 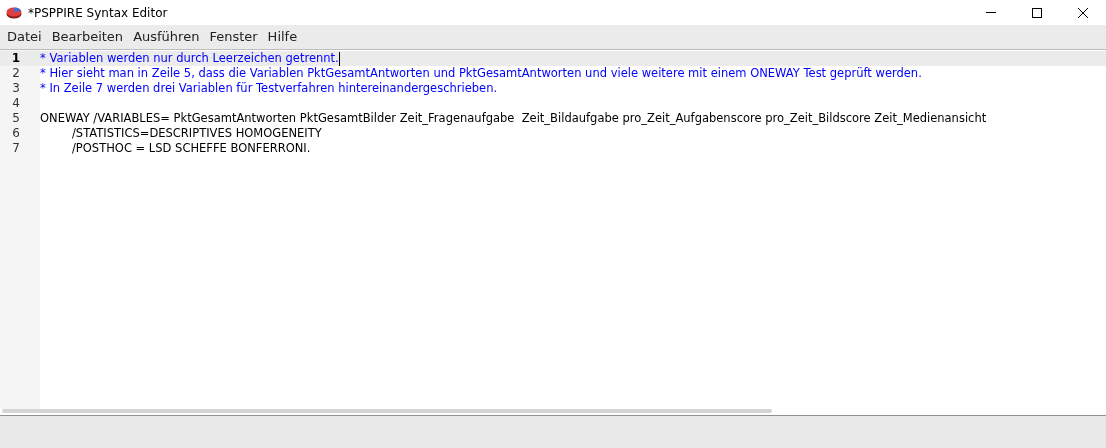 I want to click on menu-item: Hilfe, so click(x=282, y=37).